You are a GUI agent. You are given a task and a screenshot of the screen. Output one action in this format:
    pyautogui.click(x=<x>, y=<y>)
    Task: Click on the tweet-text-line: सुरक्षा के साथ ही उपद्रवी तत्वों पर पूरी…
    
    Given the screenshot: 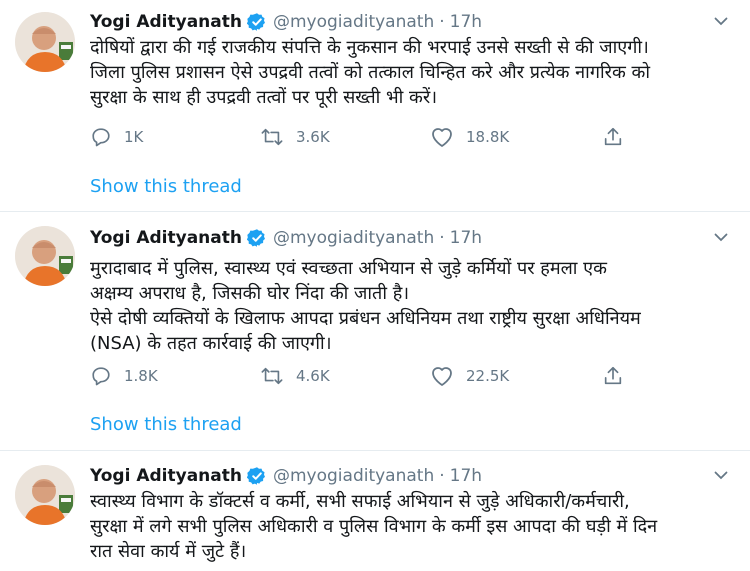 What is the action you would take?
    pyautogui.click(x=264, y=97)
    